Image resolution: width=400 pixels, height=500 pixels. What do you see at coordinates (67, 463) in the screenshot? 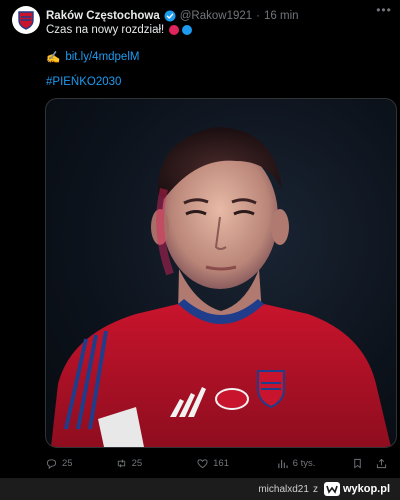
I see `reply-count: 25` at bounding box center [67, 463].